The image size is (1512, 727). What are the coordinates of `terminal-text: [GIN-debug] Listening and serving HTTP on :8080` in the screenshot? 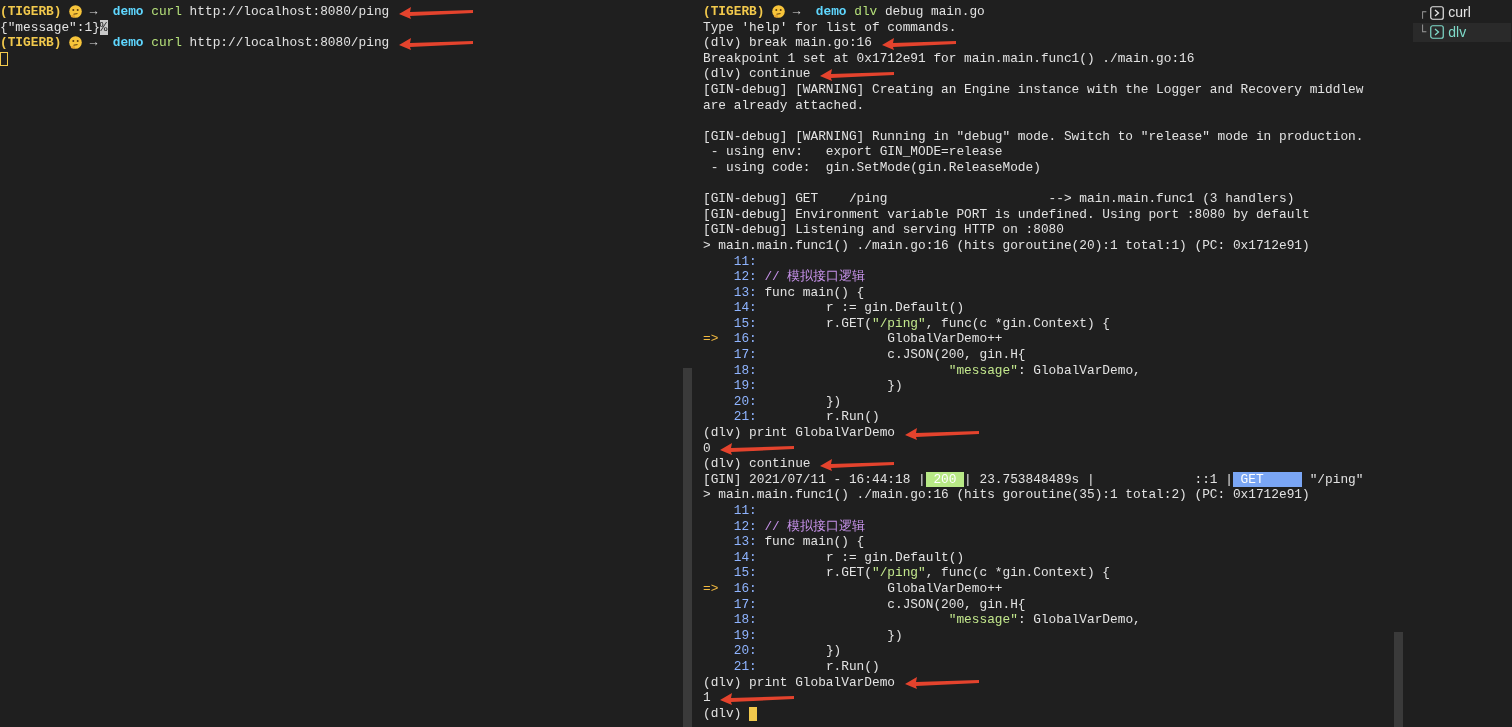 It's located at (883, 230).